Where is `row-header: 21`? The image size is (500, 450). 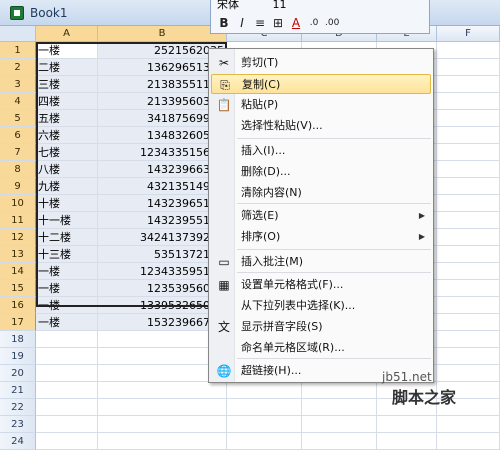 row-header: 21 is located at coordinates (18, 390).